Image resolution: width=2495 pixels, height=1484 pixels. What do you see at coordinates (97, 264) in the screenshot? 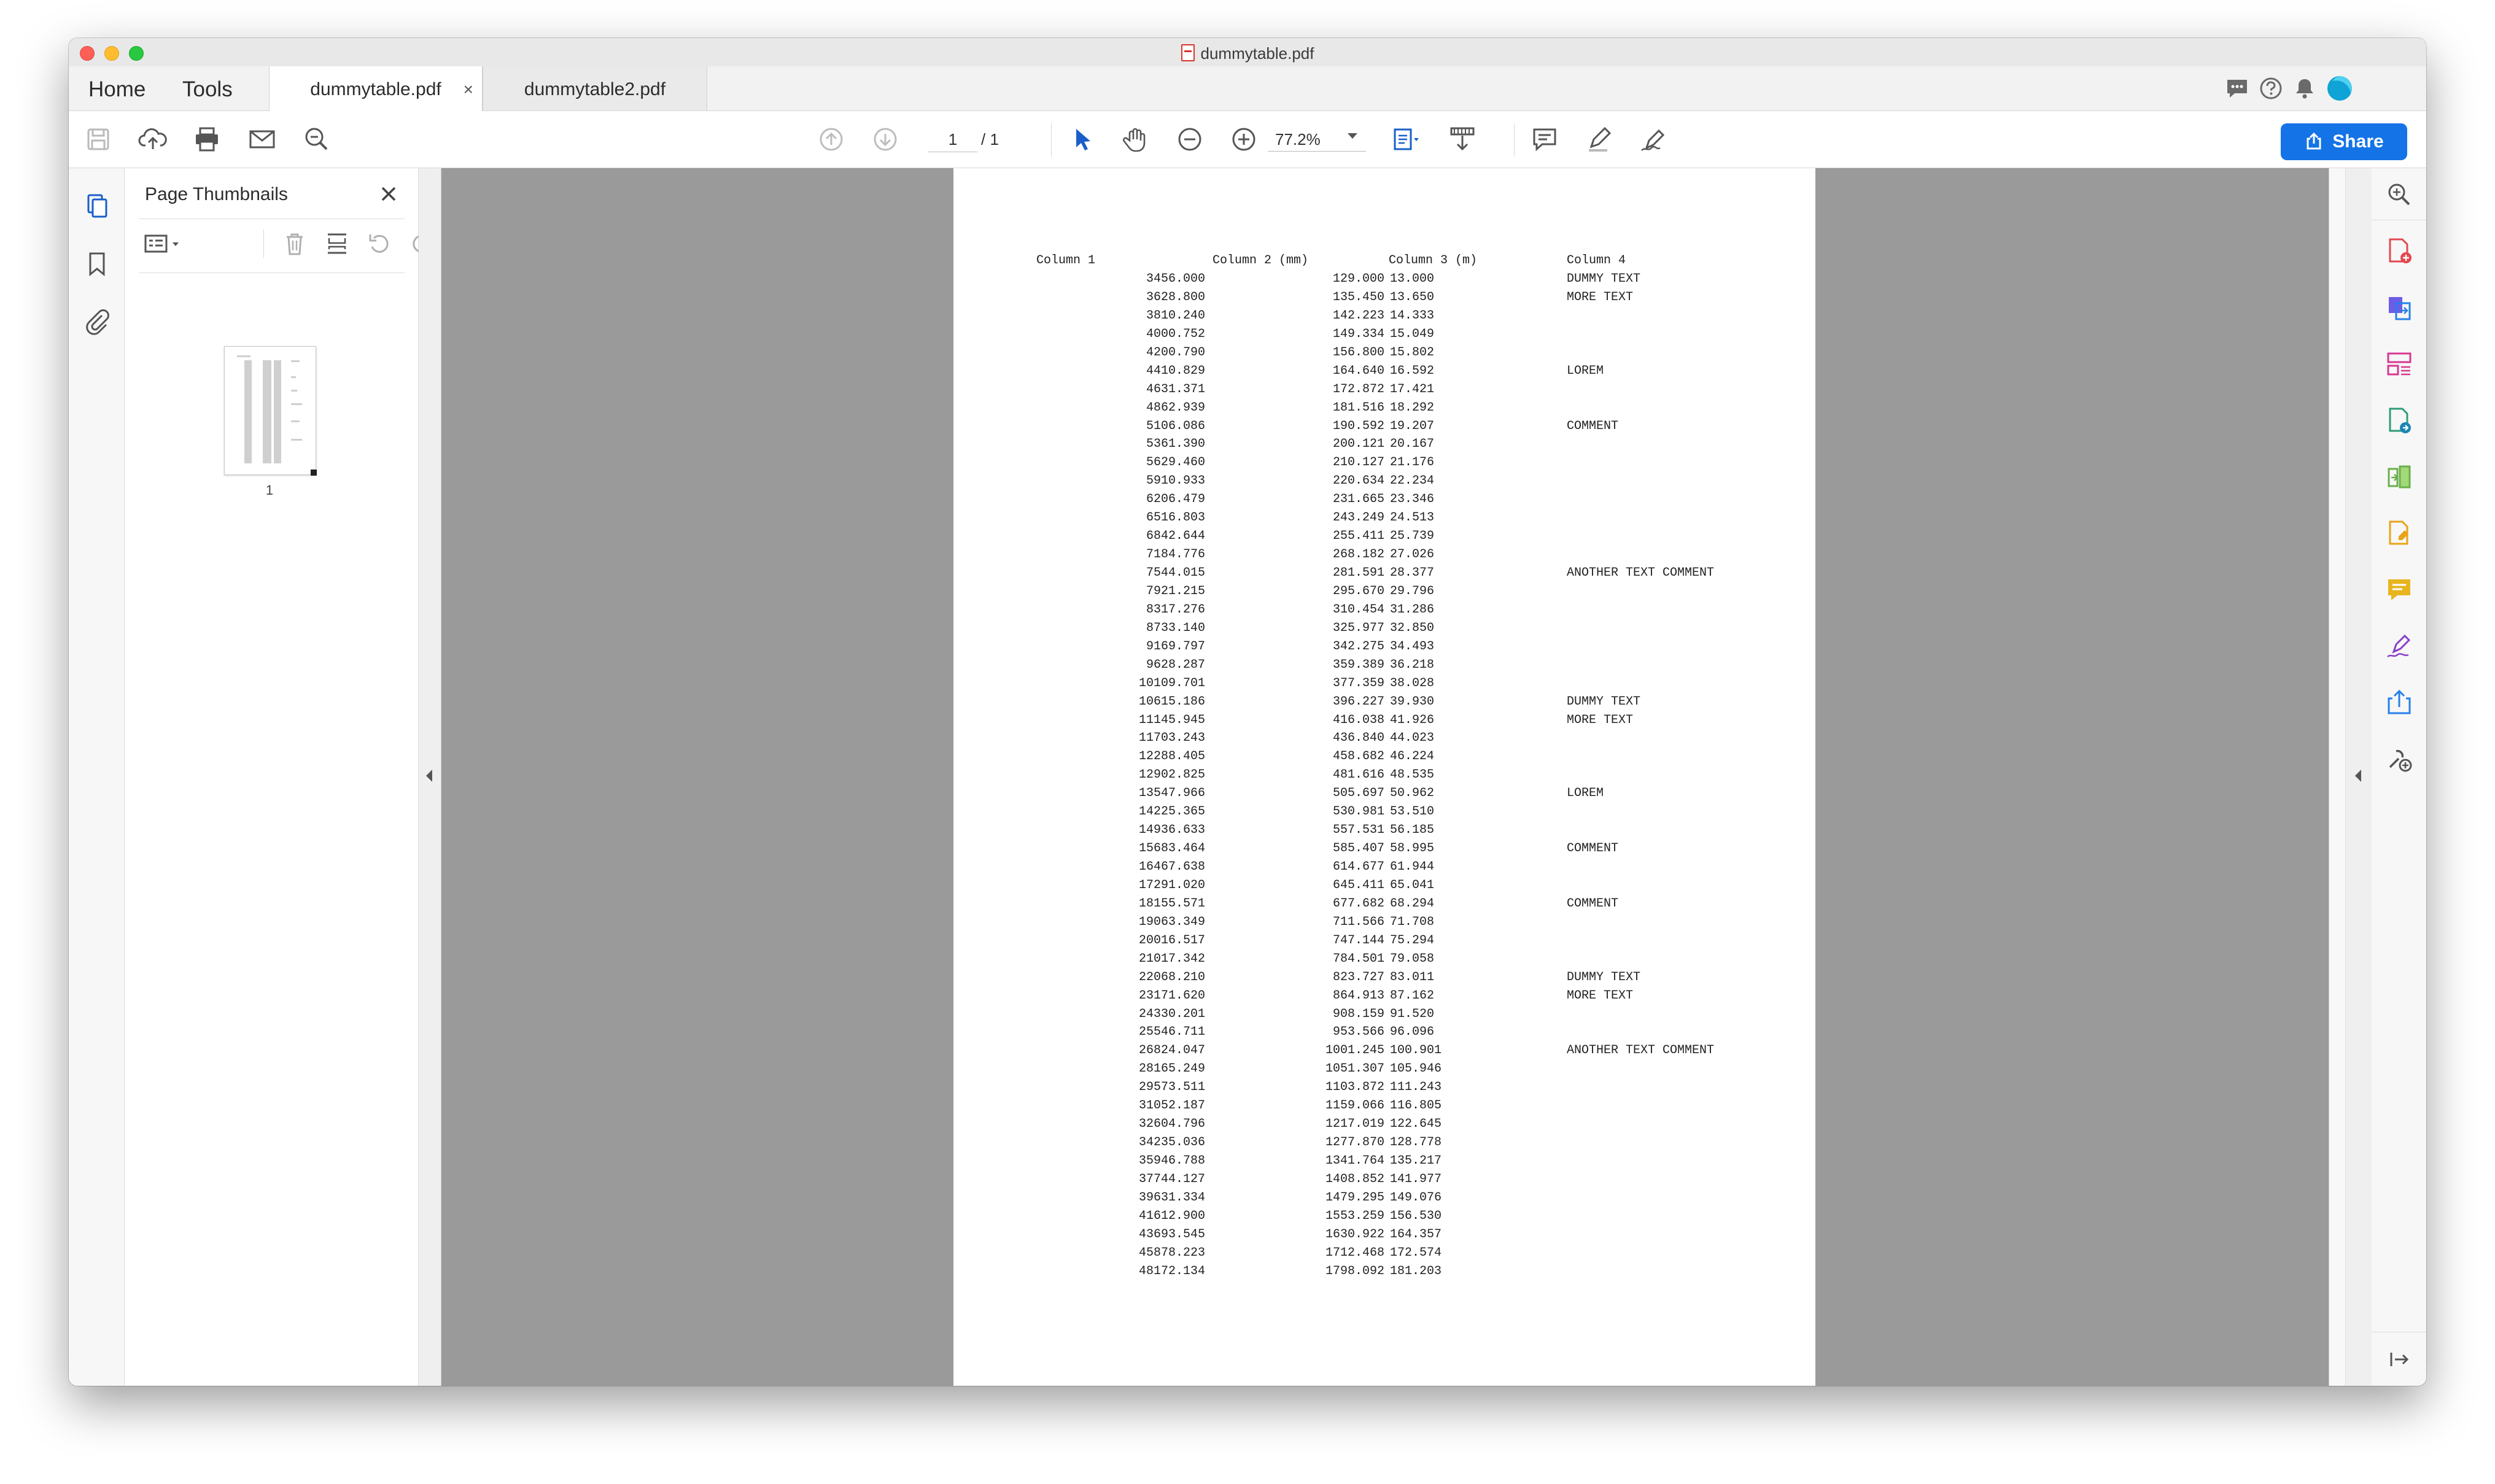
I see `bookmark-icon` at bounding box center [97, 264].